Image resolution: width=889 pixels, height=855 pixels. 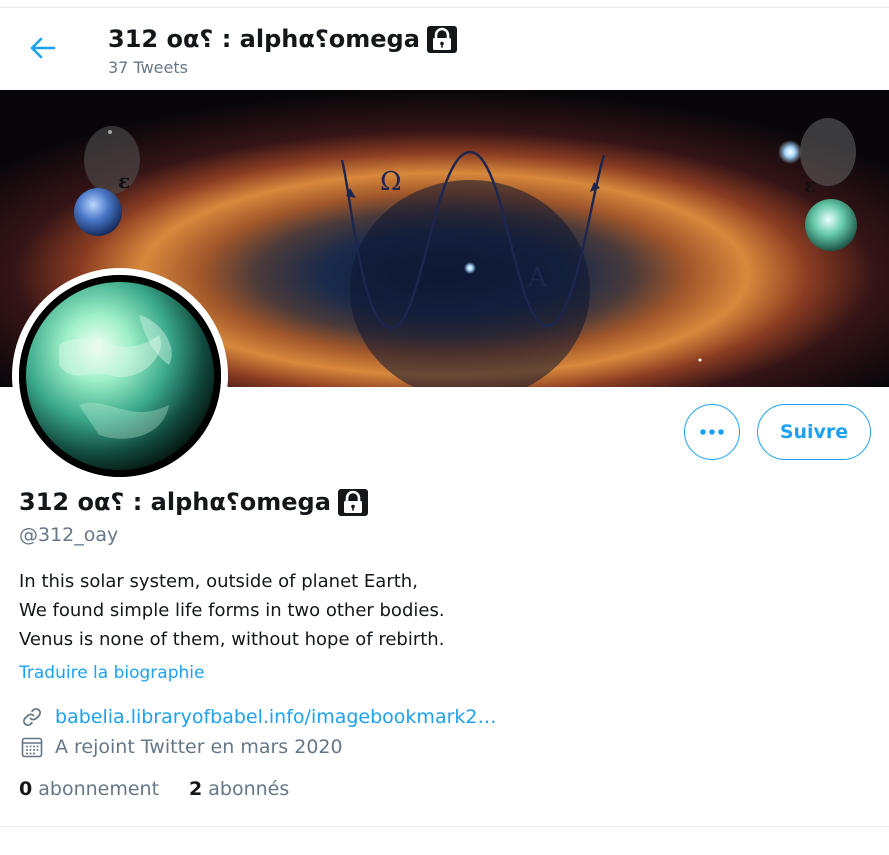 What do you see at coordinates (124, 181) in the screenshot?
I see `banner-label-epsilon-left: ε` at bounding box center [124, 181].